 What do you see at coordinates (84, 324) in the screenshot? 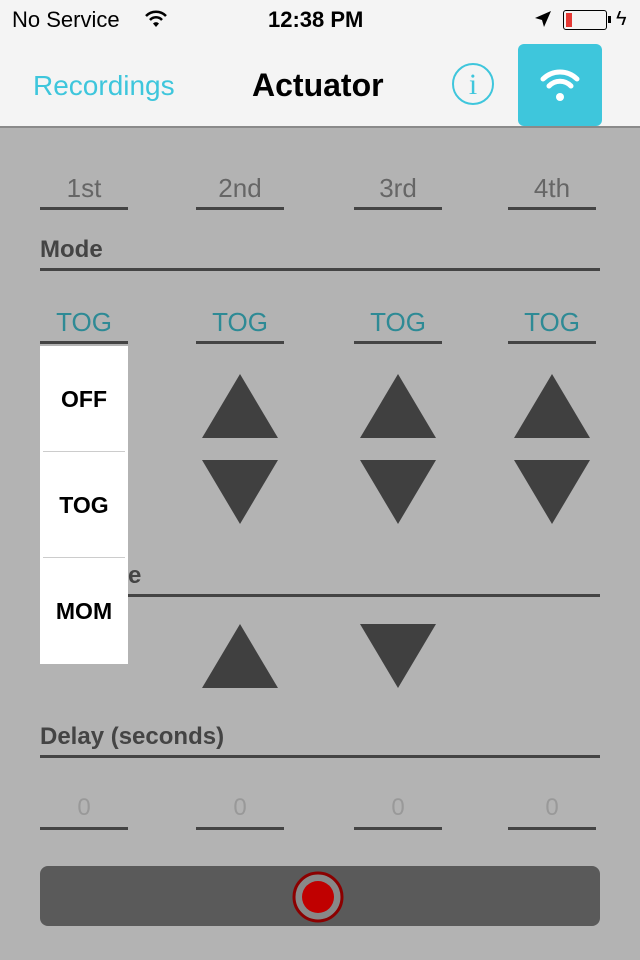
I see `mode-select-1: TOG` at bounding box center [84, 324].